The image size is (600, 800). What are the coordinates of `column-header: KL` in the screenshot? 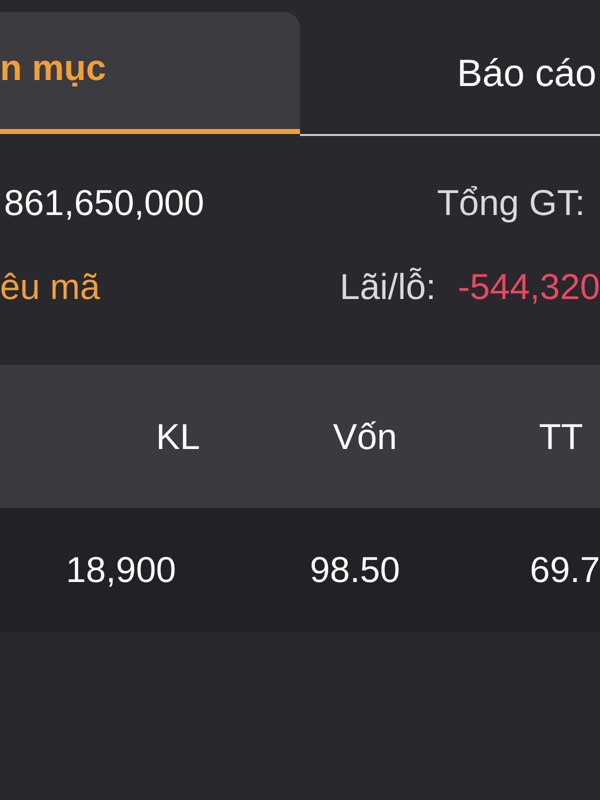 It's located at (178, 437).